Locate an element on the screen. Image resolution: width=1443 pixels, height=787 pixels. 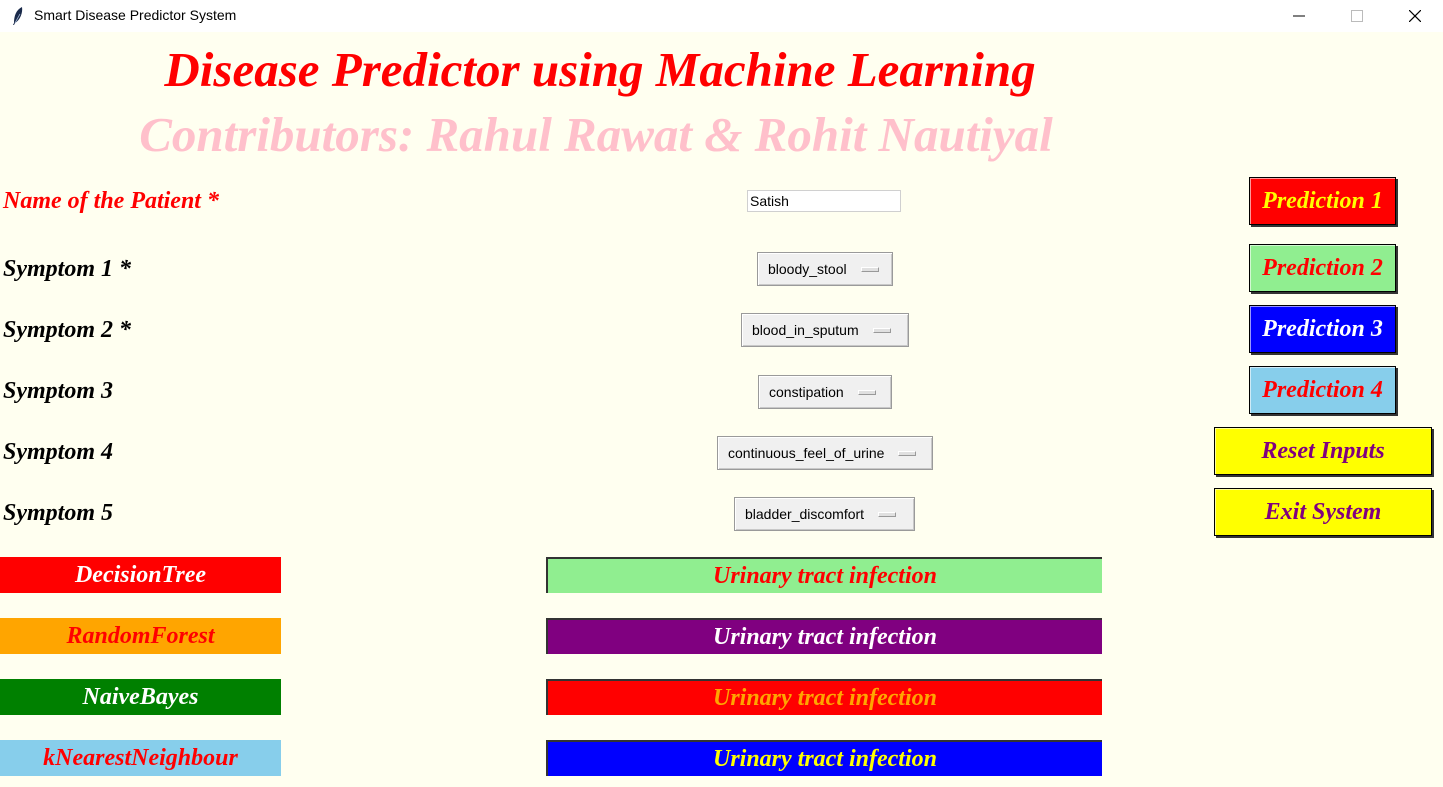
symptom4-label: Symptom 4 is located at coordinates (58, 452).